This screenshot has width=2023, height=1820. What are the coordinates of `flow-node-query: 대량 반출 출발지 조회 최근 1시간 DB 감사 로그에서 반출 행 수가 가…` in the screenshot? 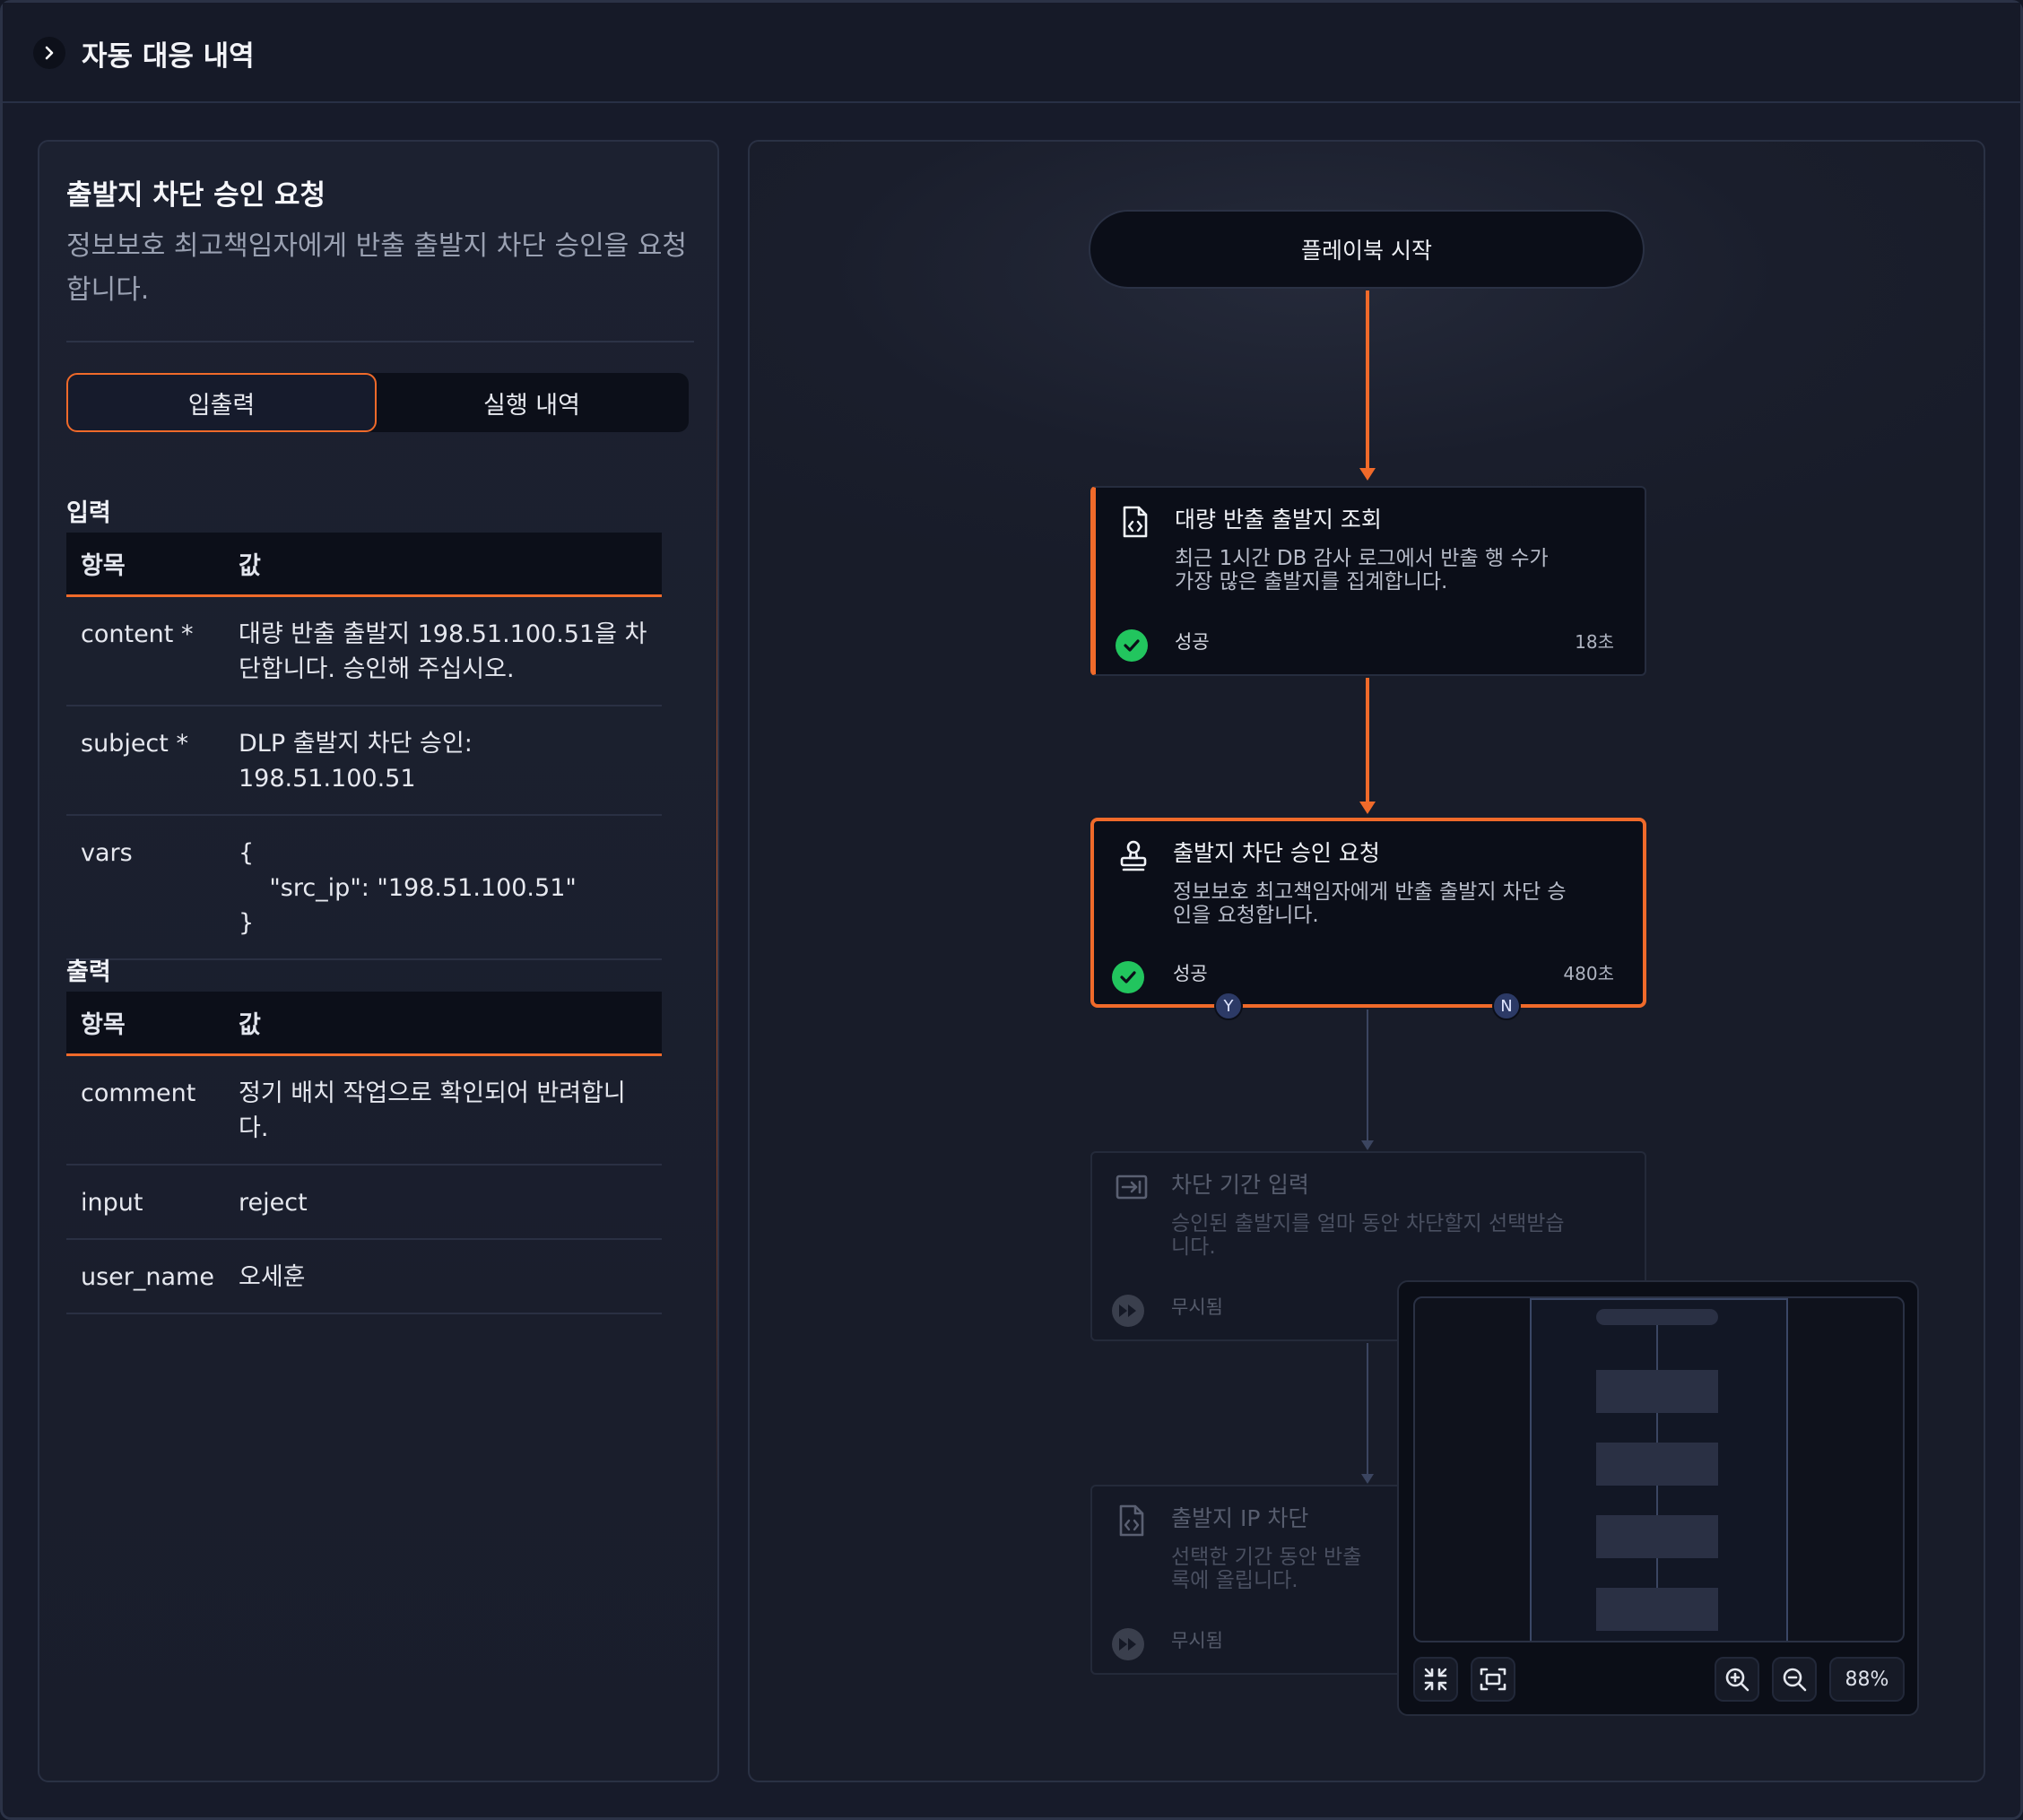 It's located at (1368, 581).